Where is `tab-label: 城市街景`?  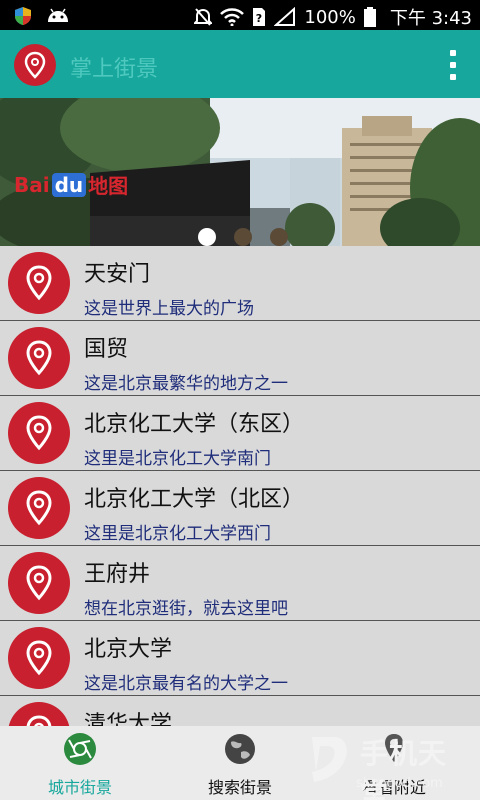 tab-label: 城市街景 is located at coordinates (79, 787).